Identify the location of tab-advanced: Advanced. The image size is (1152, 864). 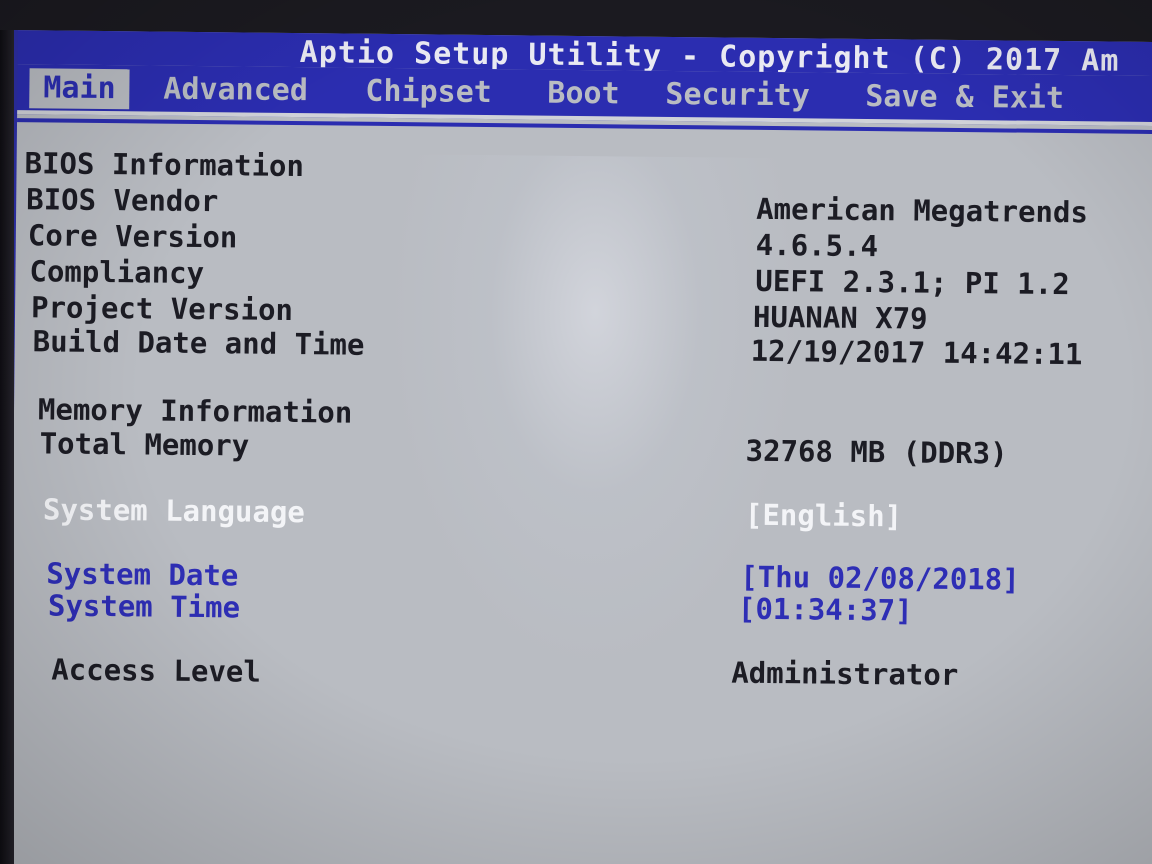
(235, 91).